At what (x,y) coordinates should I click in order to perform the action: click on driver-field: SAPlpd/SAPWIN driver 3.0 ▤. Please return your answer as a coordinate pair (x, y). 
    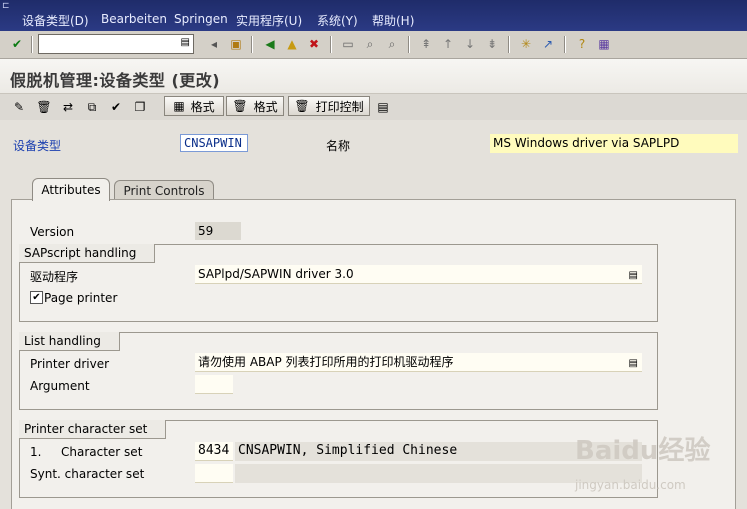
    Looking at the image, I should click on (418, 274).